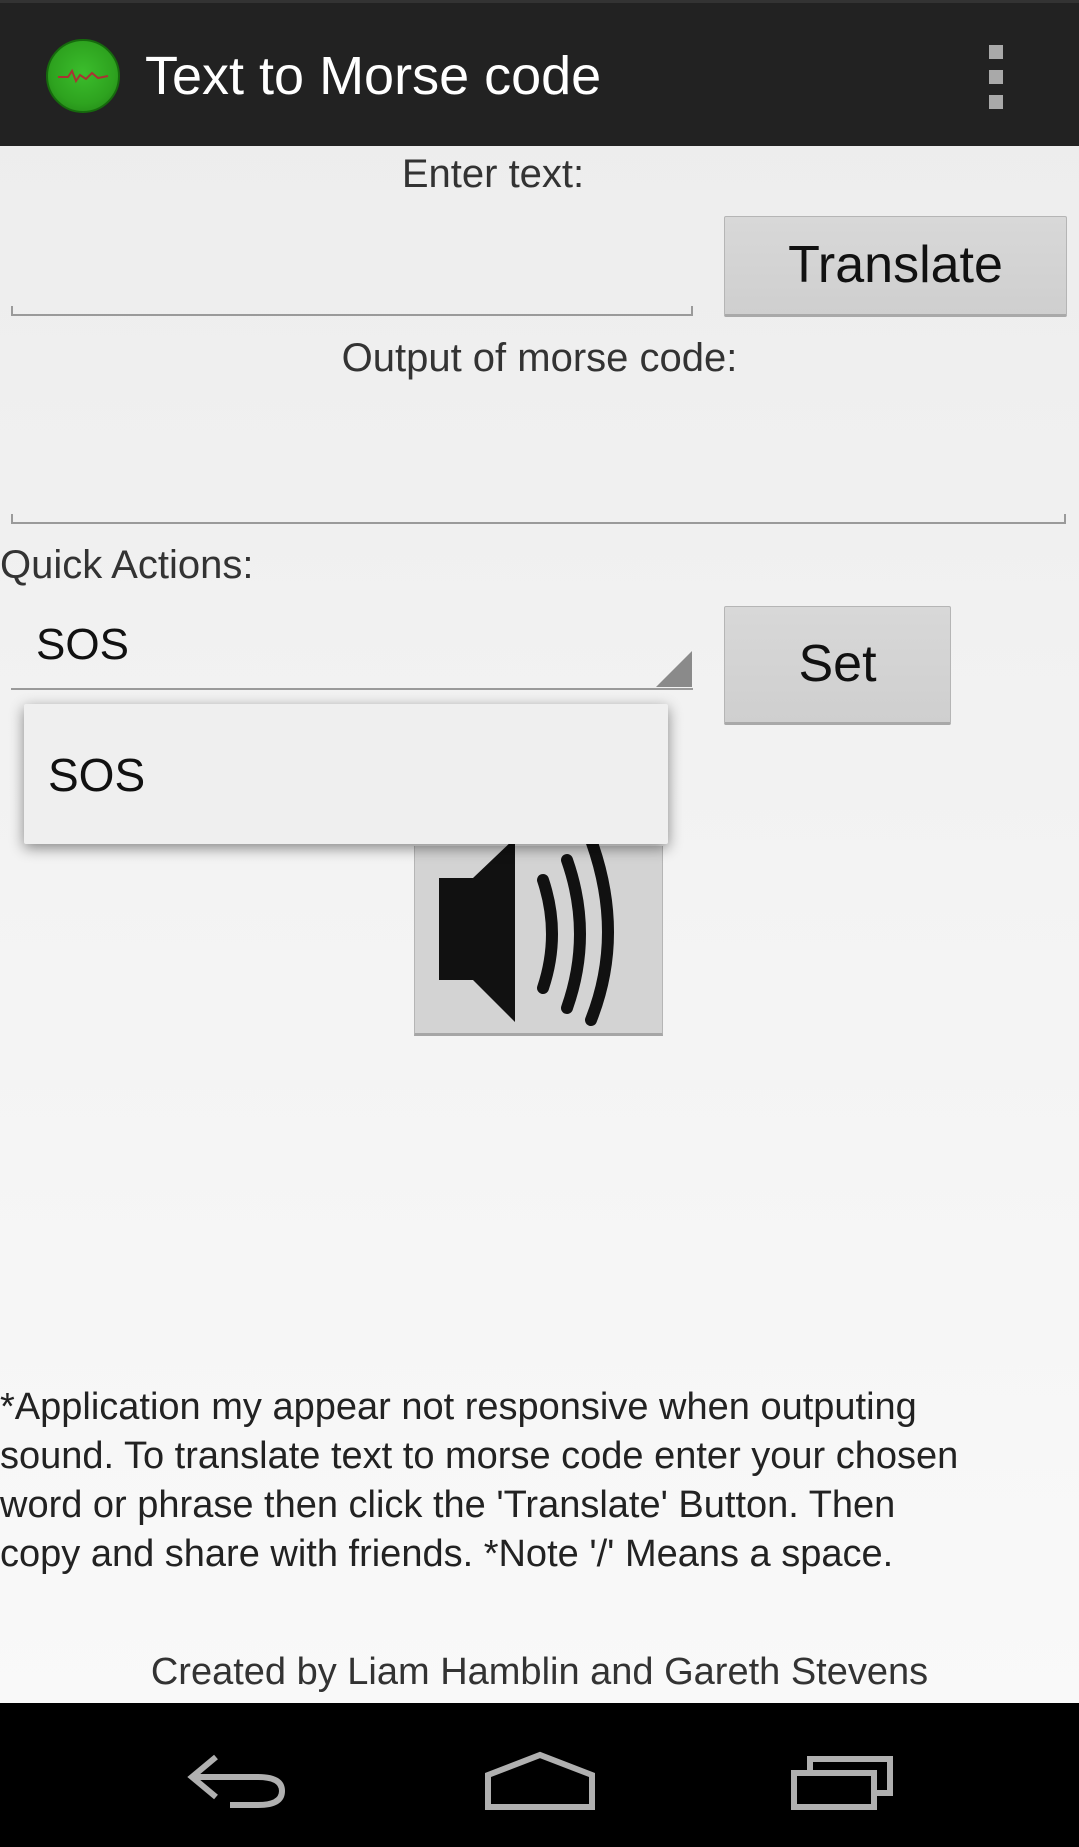  I want to click on system-nav-bar, so click(539, 1775).